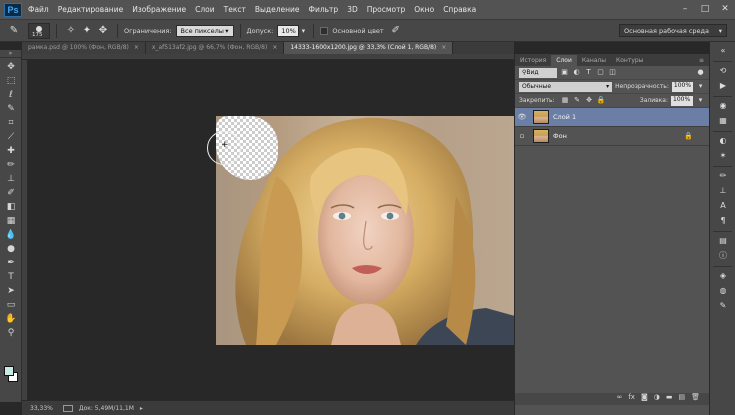  I want to click on menu-3d: 3D, so click(352, 9).